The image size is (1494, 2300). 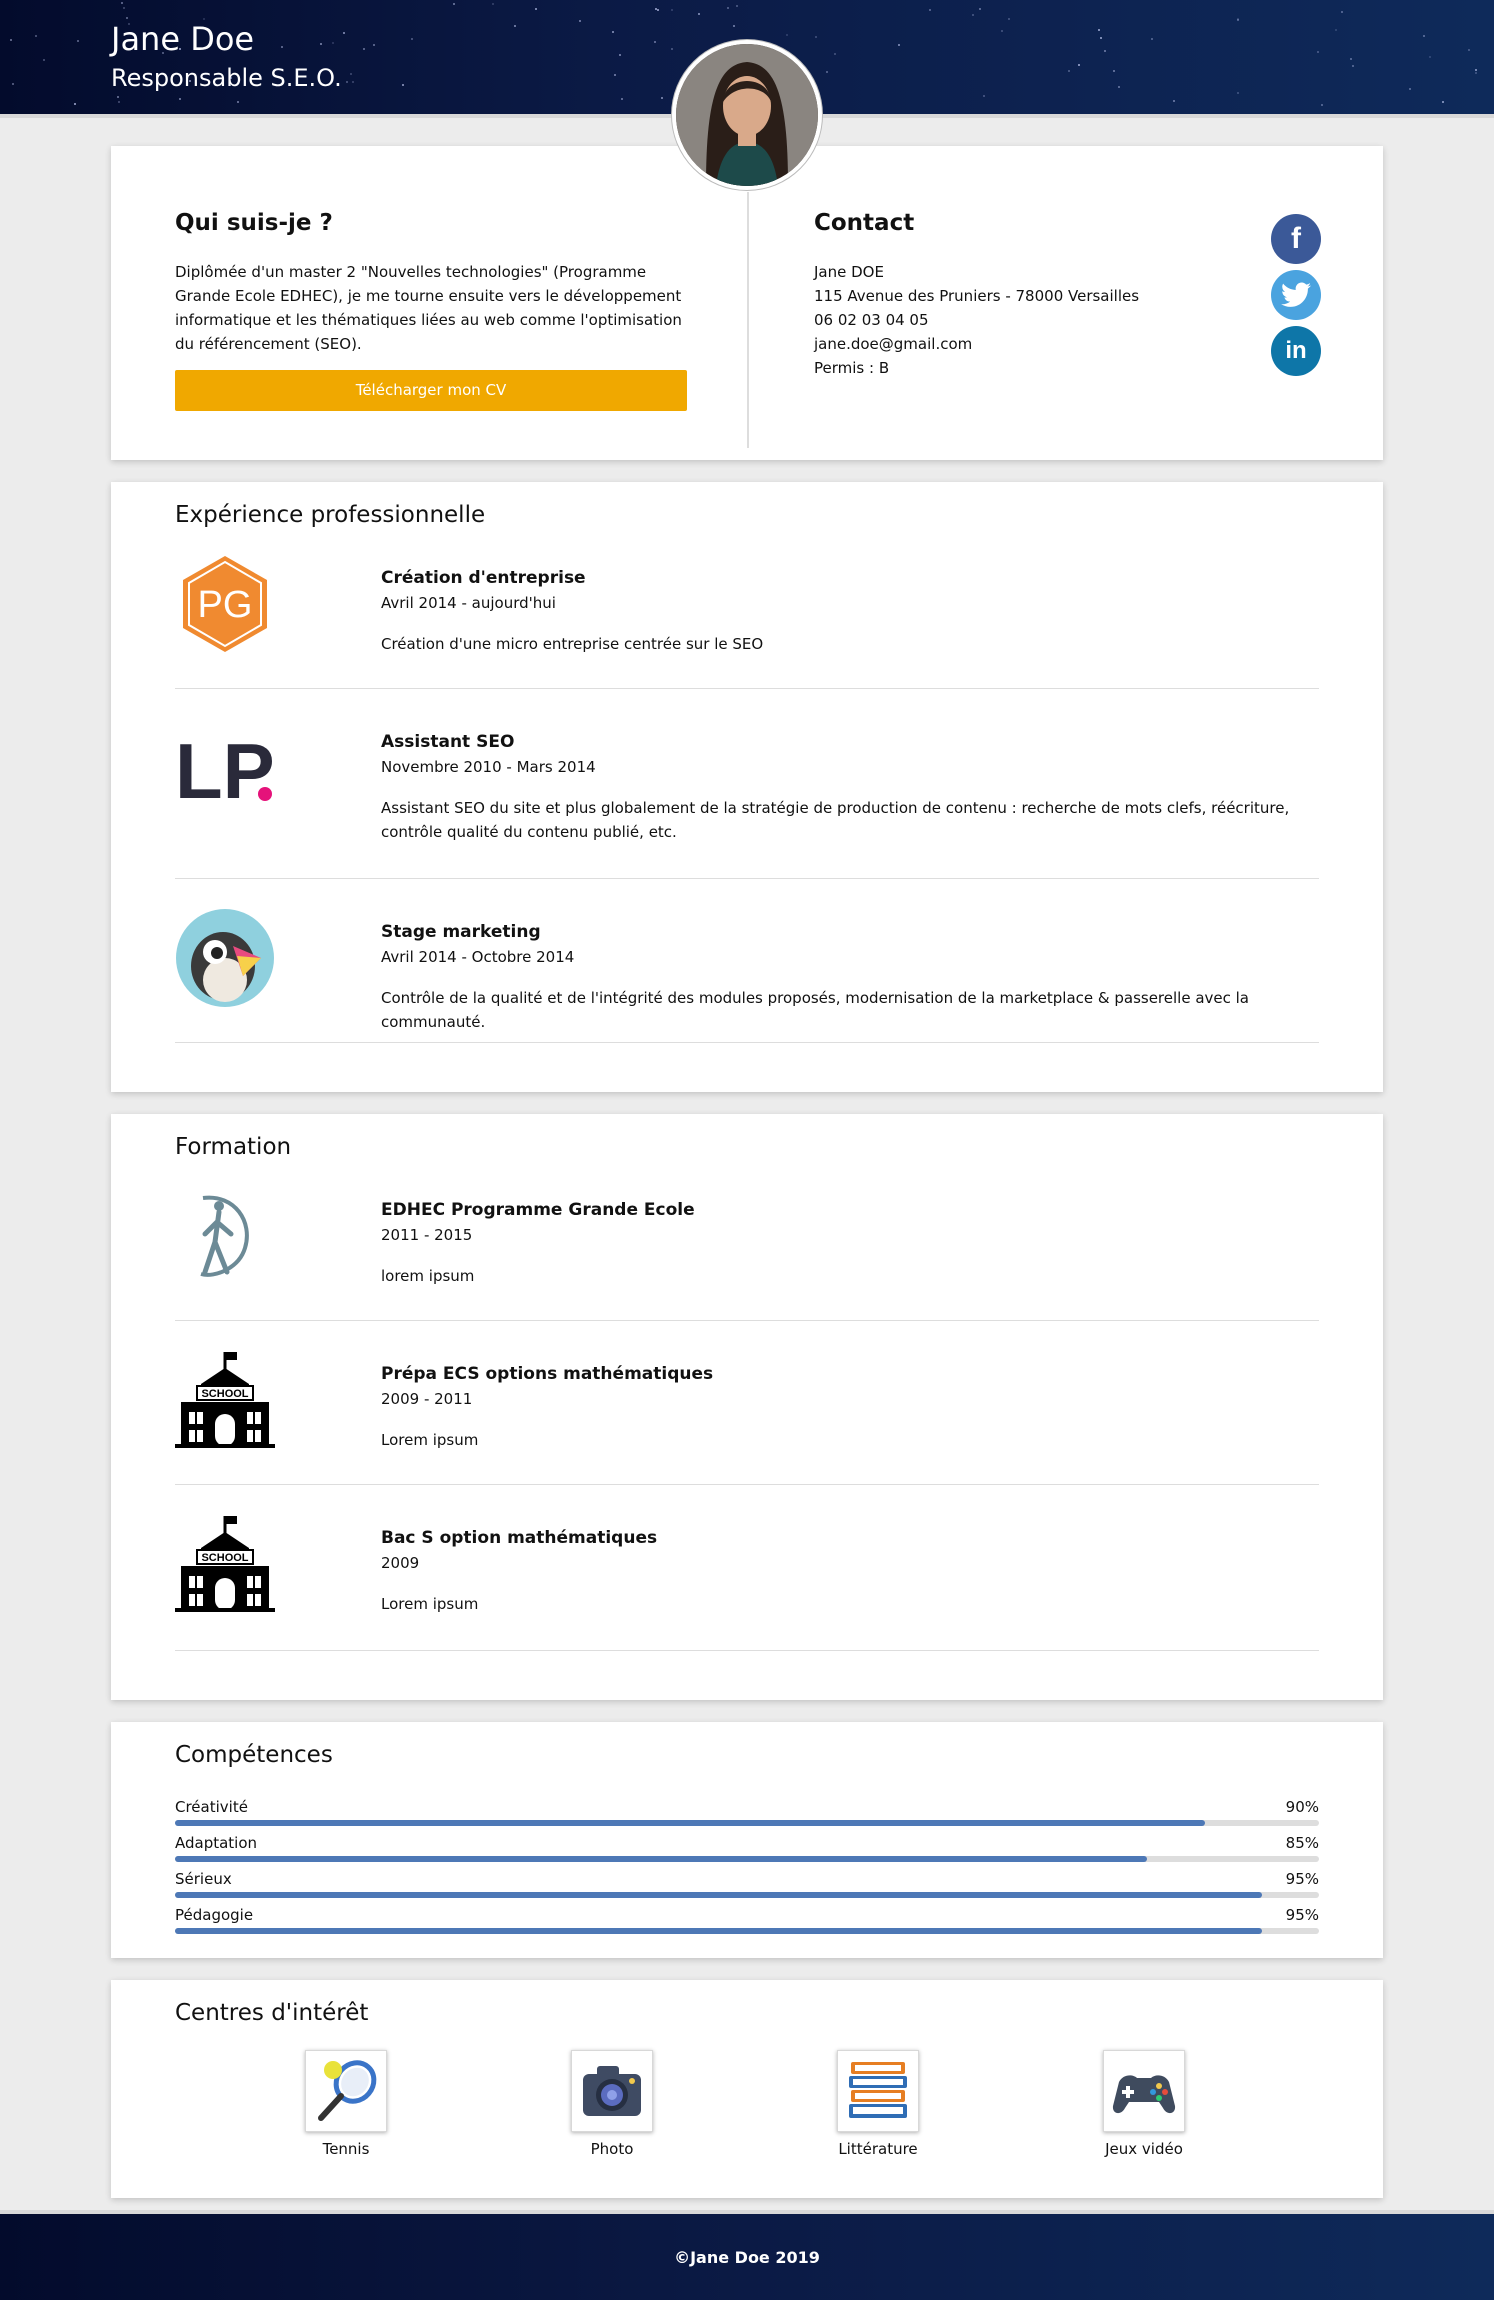 I want to click on prestashop-puffin-logo, so click(x=225, y=958).